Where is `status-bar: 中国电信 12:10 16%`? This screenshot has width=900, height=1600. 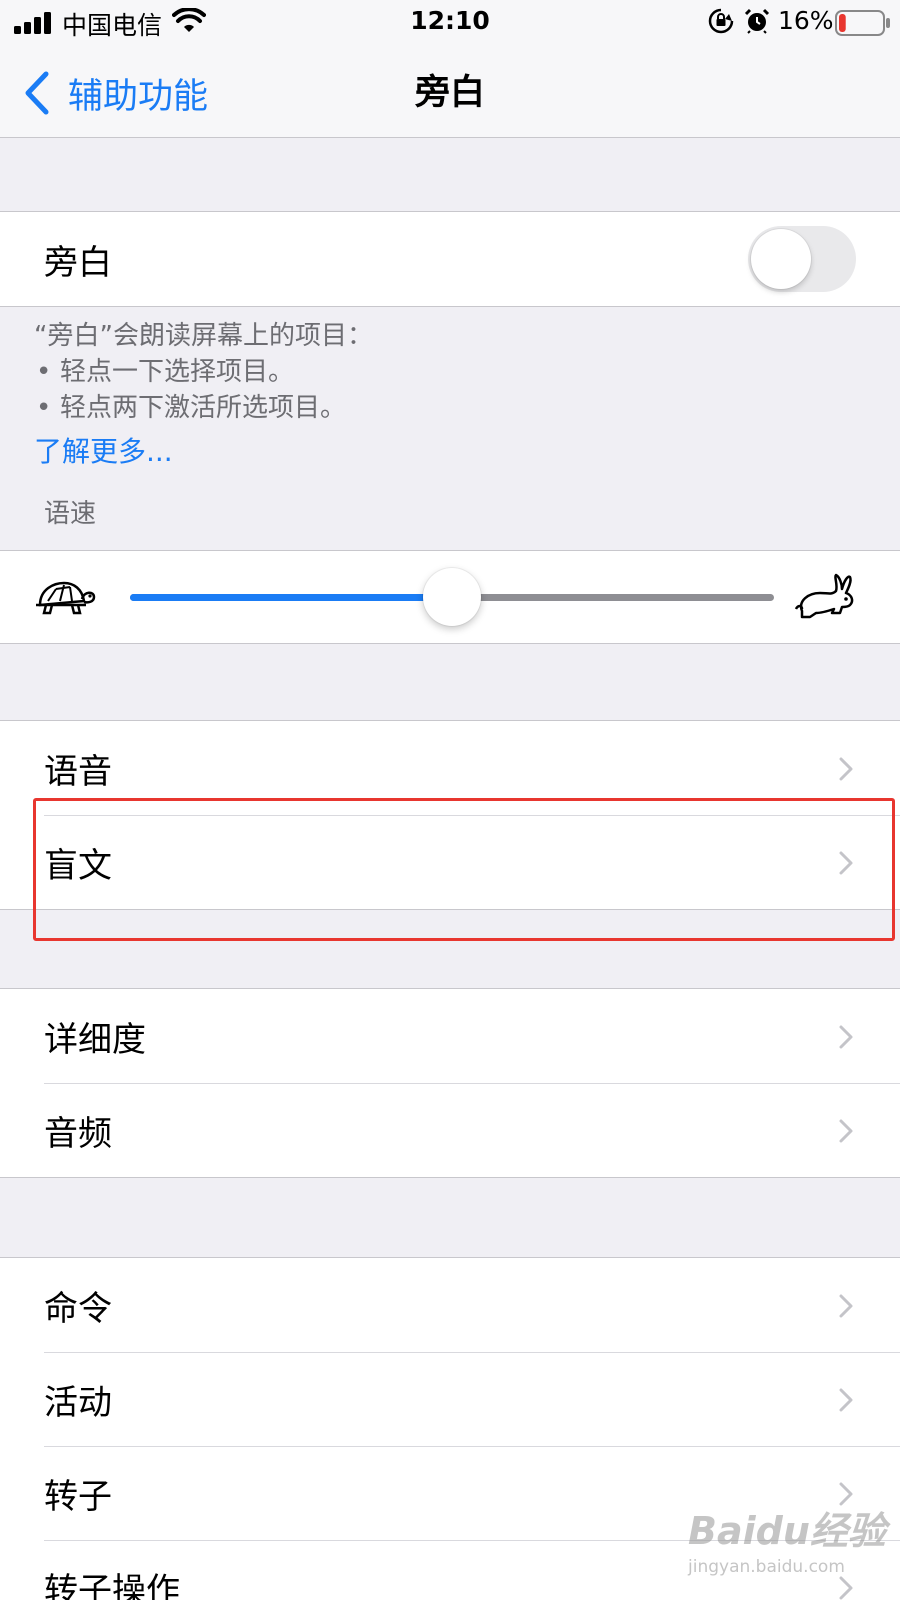
status-bar: 中国电信 12:10 16% is located at coordinates (450, 25).